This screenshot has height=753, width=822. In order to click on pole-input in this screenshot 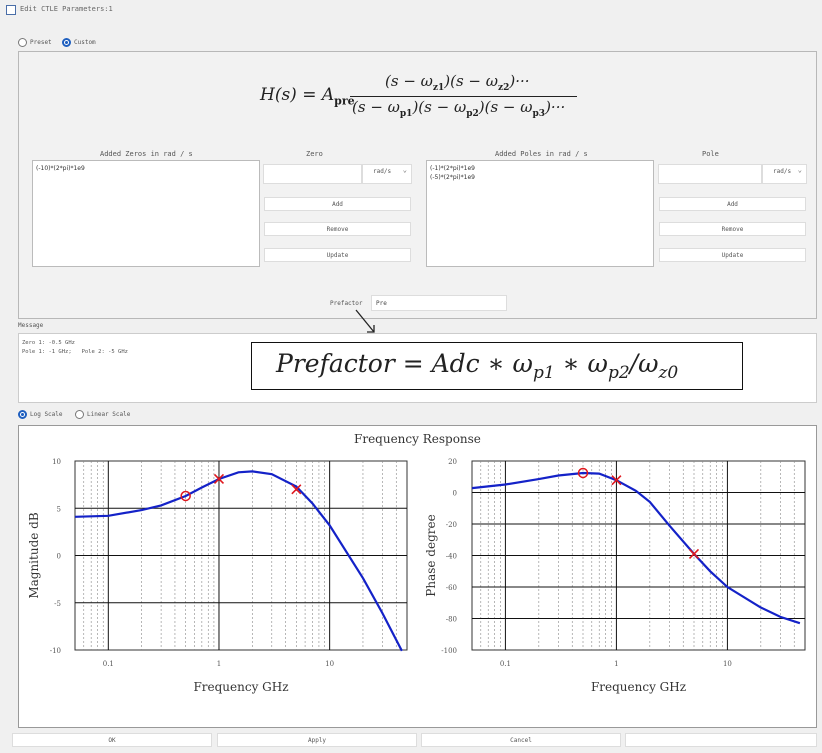, I will do `click(710, 174)`.